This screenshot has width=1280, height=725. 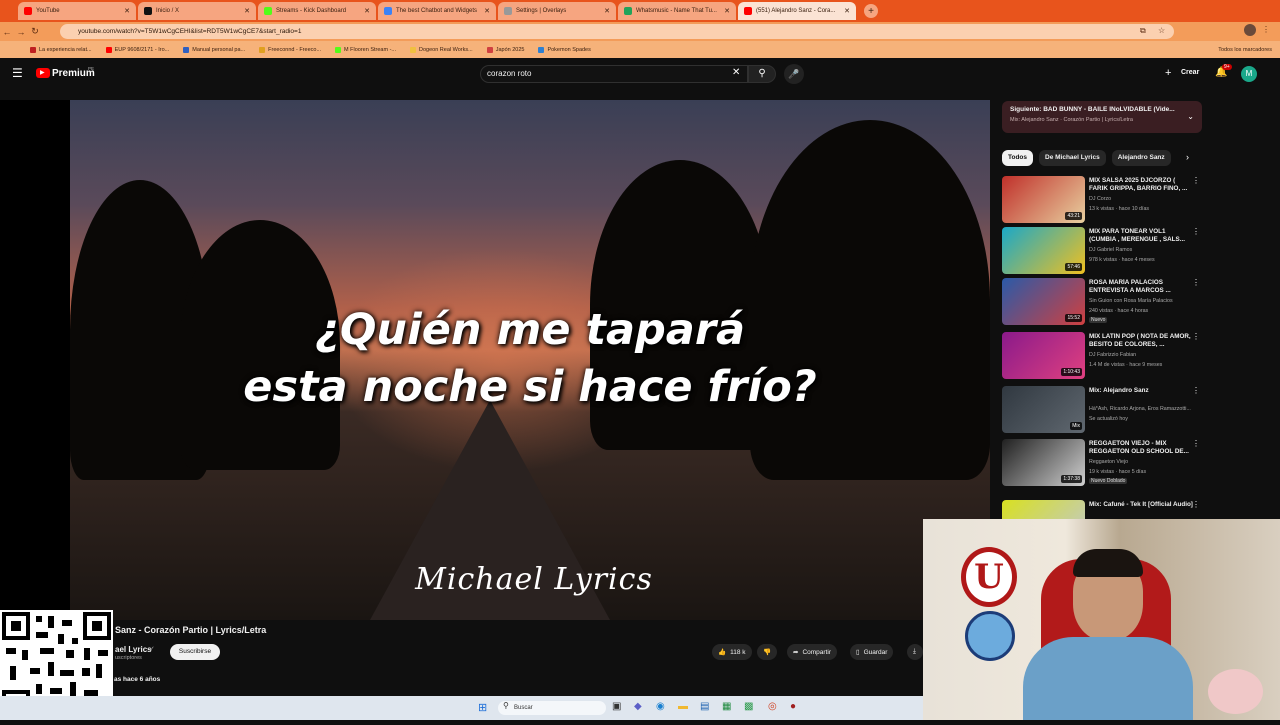 I want to click on kebab-menu-icon: ⋮, so click(x=1266, y=29).